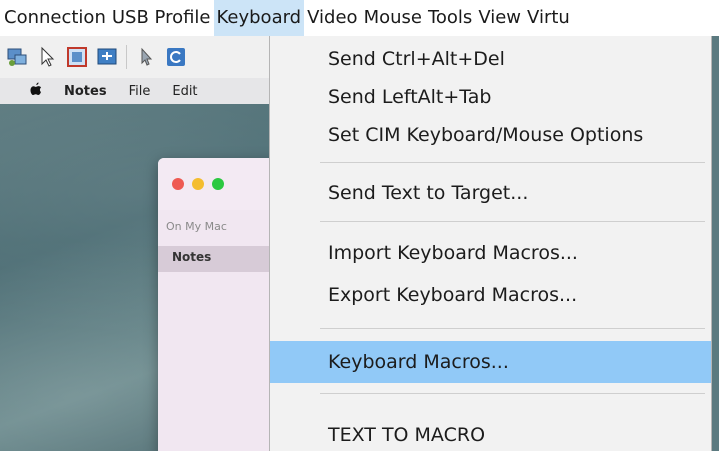 The height and width of the screenshot is (454, 719). Describe the element at coordinates (126, 57) in the screenshot. I see `toolbar-separator` at that location.